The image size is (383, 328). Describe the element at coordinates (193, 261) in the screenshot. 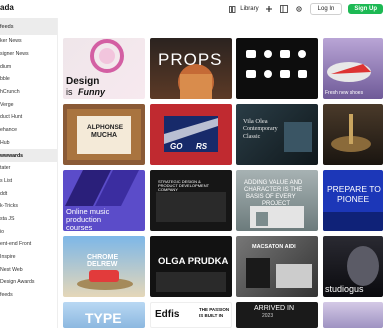

I see `card-title: OLGA PRUDKA` at that location.